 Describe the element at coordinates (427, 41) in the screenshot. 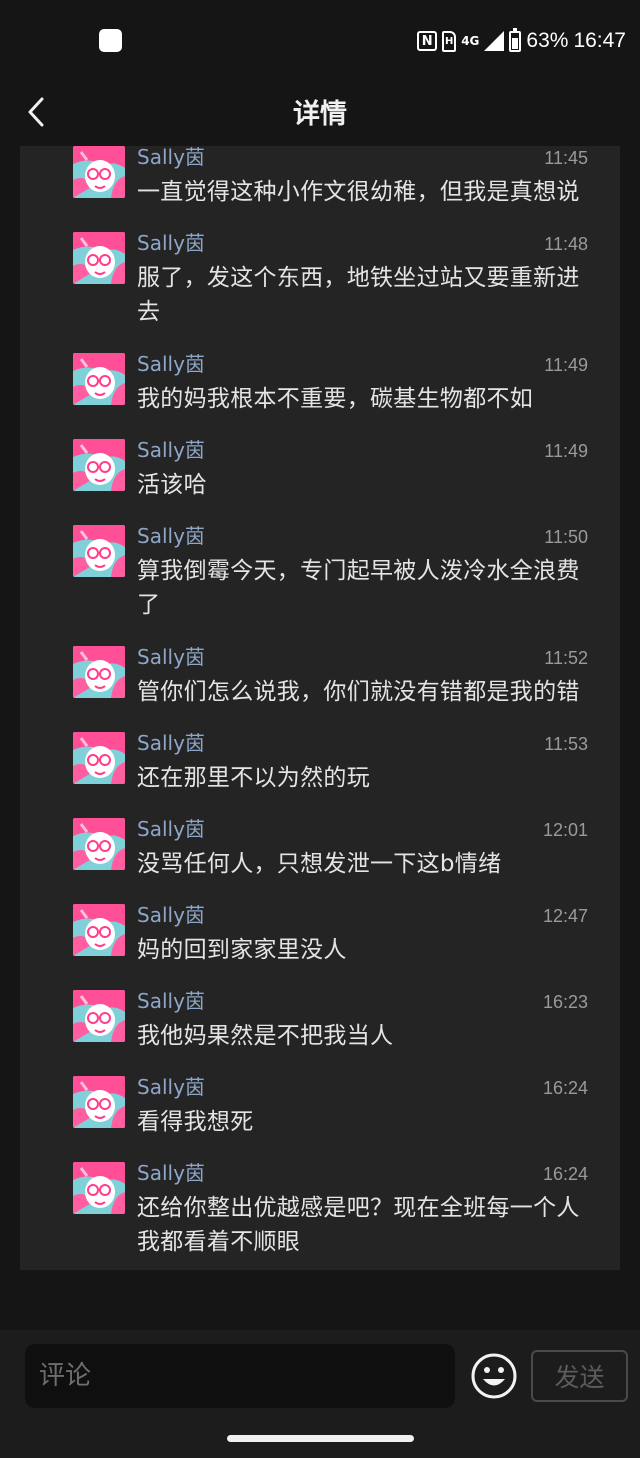

I see `nfc-icon: N` at that location.